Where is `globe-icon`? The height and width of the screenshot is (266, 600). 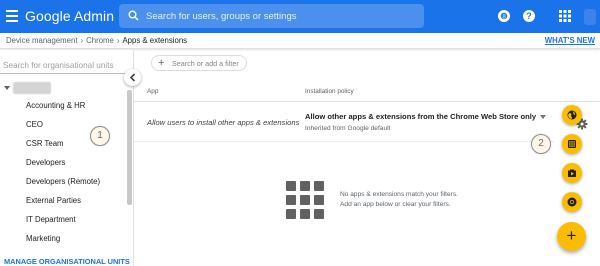 globe-icon is located at coordinates (572, 115).